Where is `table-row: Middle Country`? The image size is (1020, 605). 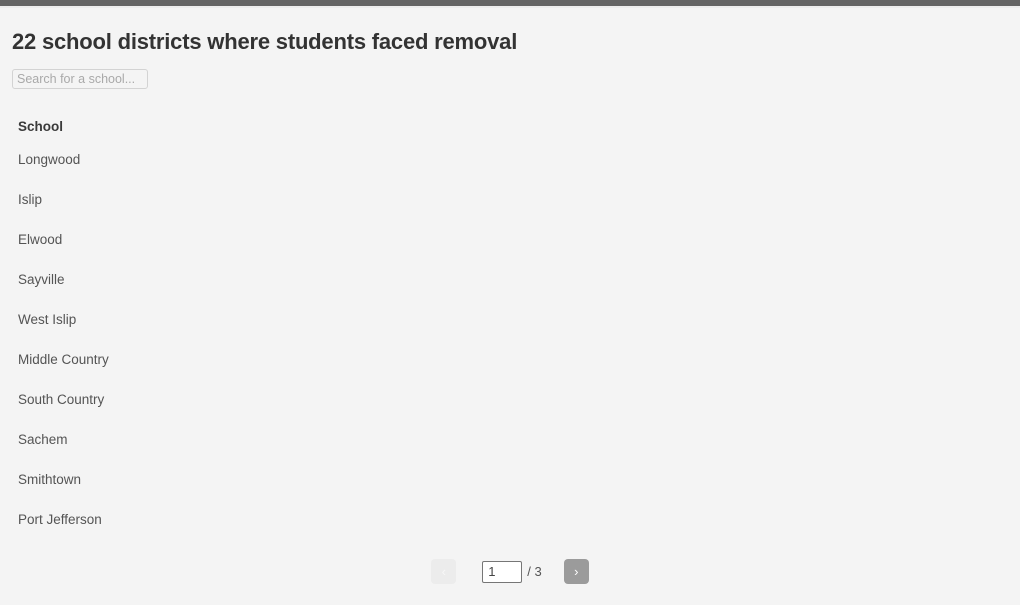
table-row: Middle Country is located at coordinates (510, 359).